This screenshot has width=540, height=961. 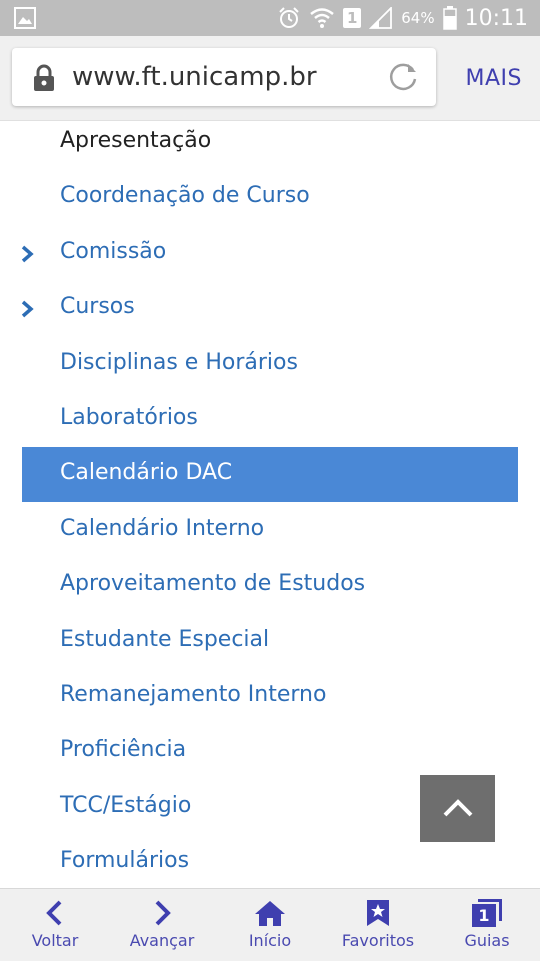 What do you see at coordinates (322, 18) in the screenshot?
I see `wifi-icon` at bounding box center [322, 18].